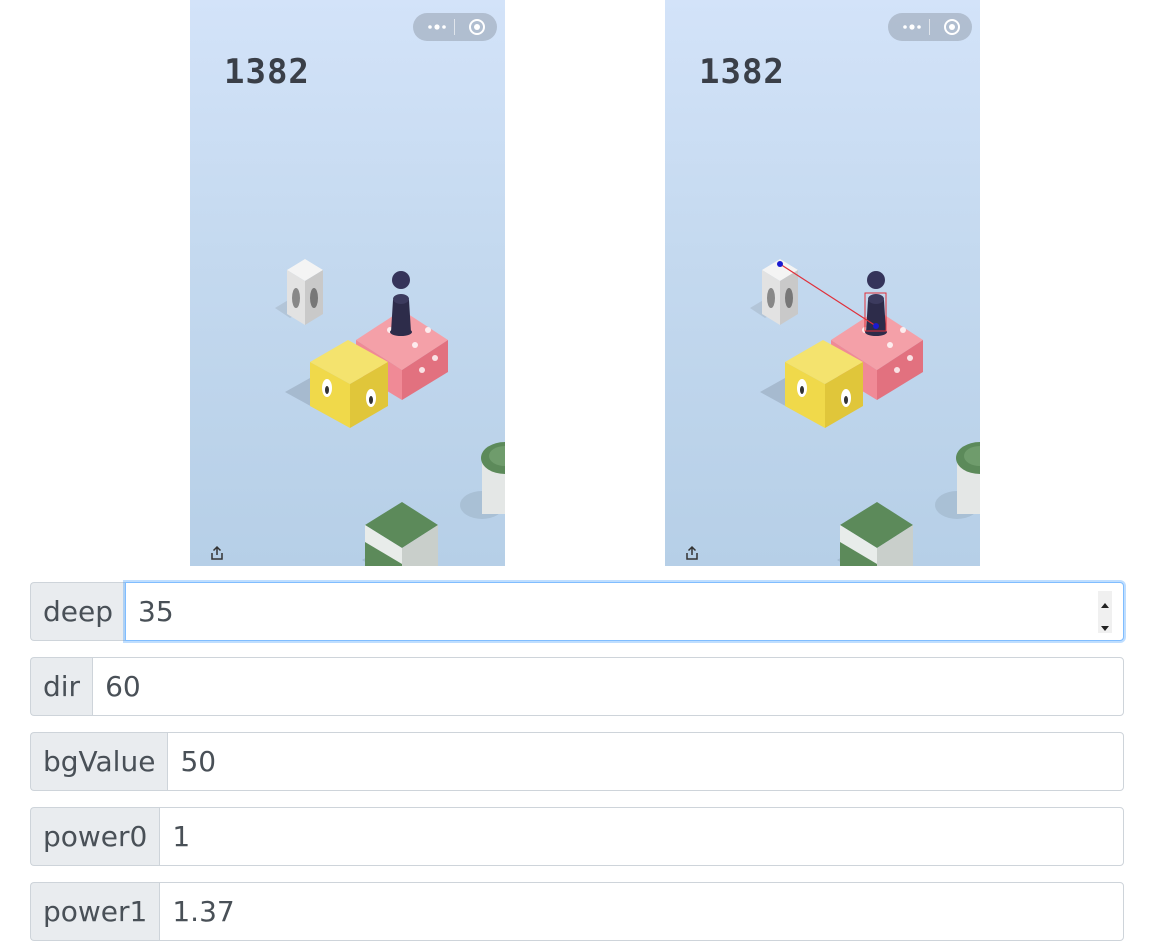 Image resolution: width=1149 pixels, height=951 pixels. I want to click on field-label-deep: deep, so click(77, 611).